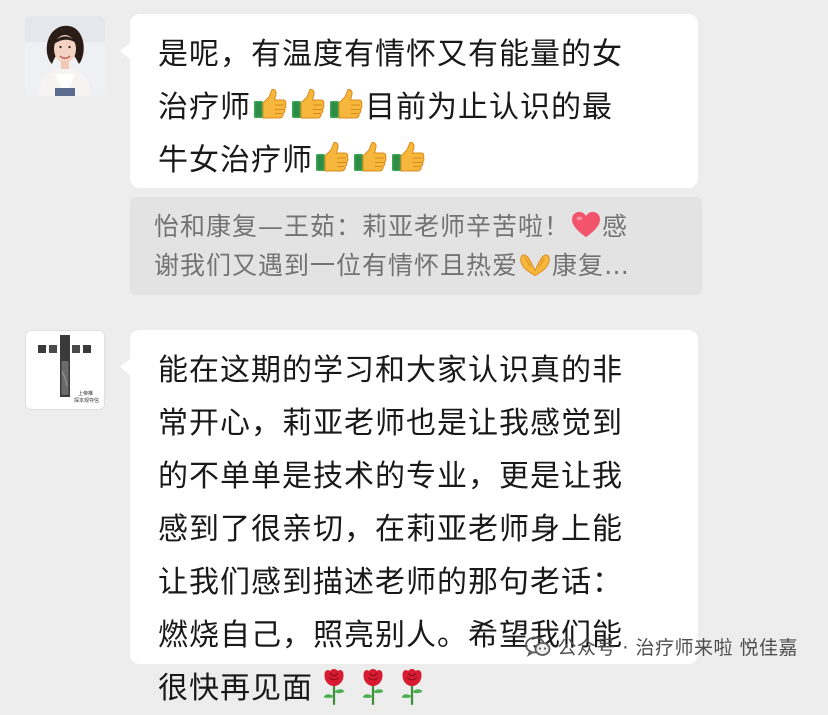  What do you see at coordinates (86, 394) in the screenshot?
I see `avatar-2-caption-1: 上帝推` at bounding box center [86, 394].